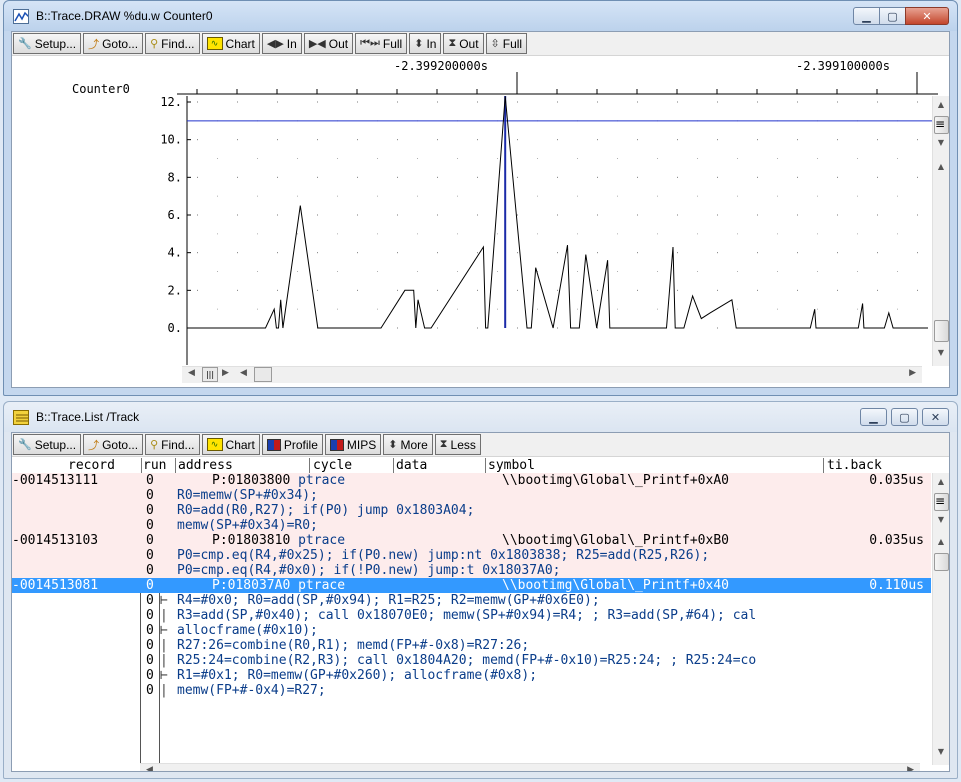 The height and width of the screenshot is (782, 961). What do you see at coordinates (530, 767) in the screenshot?
I see `horizontal-scrollbar: ◀ ▶` at bounding box center [530, 767].